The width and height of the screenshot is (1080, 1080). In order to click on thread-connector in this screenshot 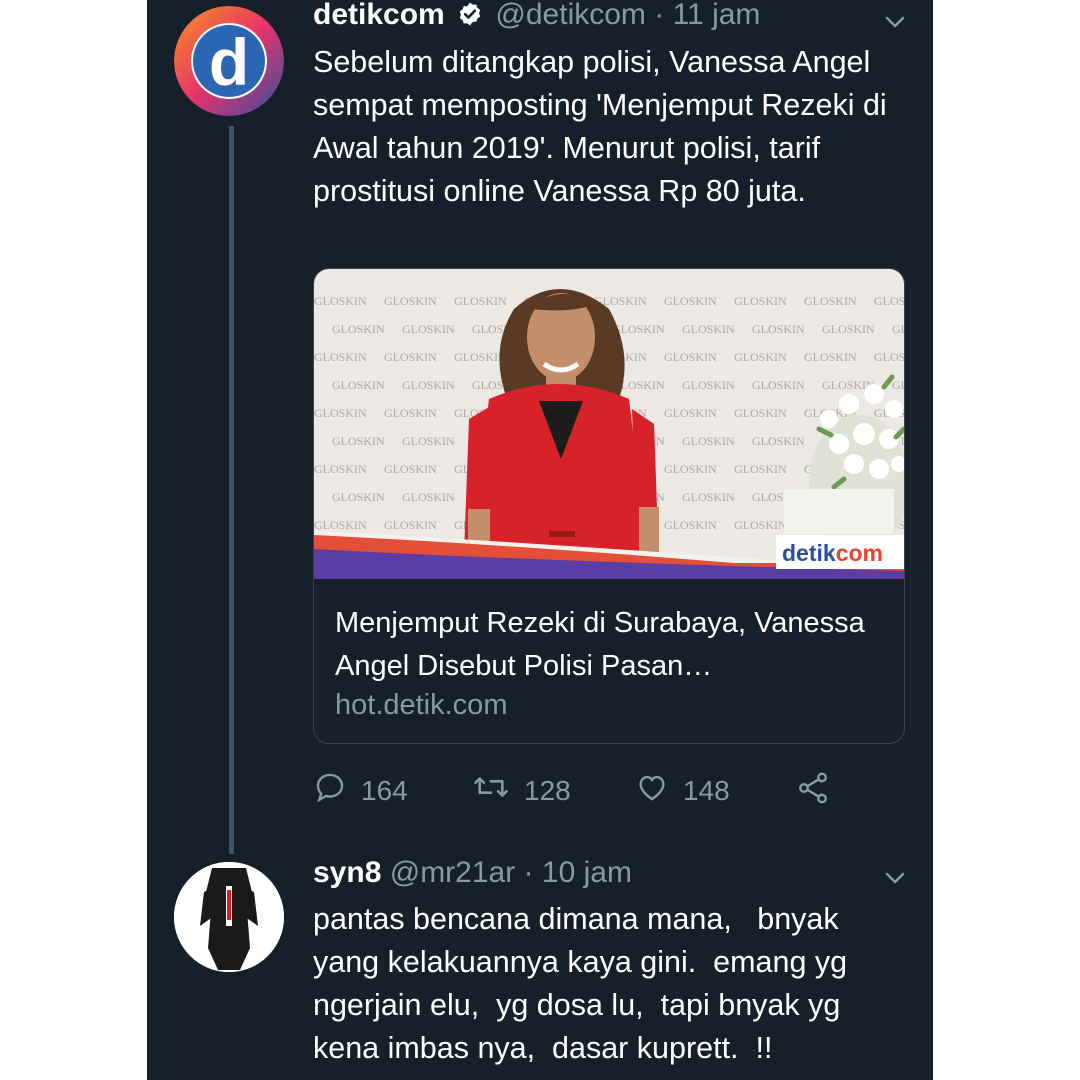, I will do `click(231, 490)`.